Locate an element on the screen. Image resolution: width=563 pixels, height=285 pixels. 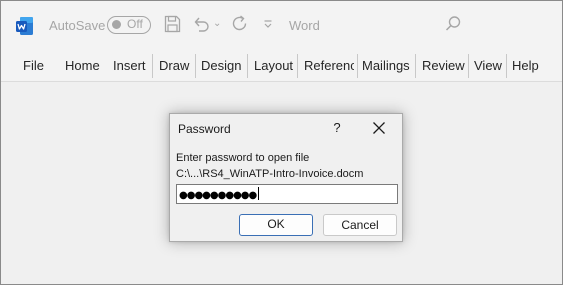
password-value: ●●●●●●●●●● is located at coordinates (218, 195).